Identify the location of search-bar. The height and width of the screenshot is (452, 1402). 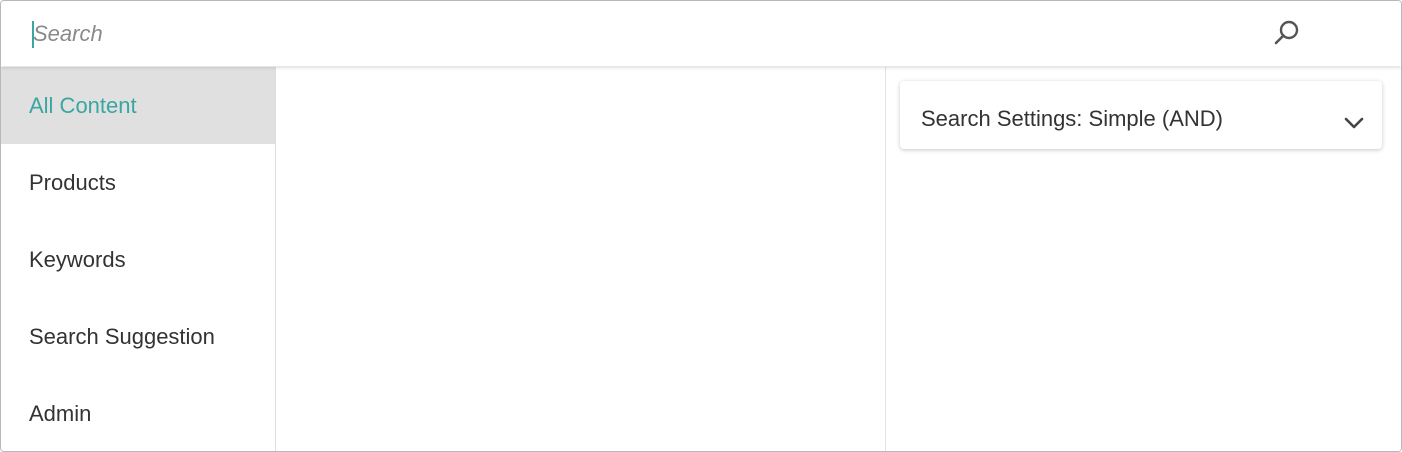
(701, 33).